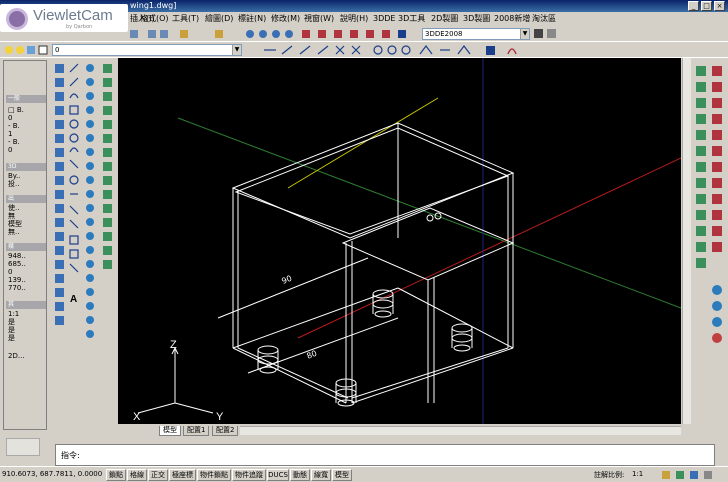  I want to click on style-combo-value: 3DDE2008, so click(444, 34).